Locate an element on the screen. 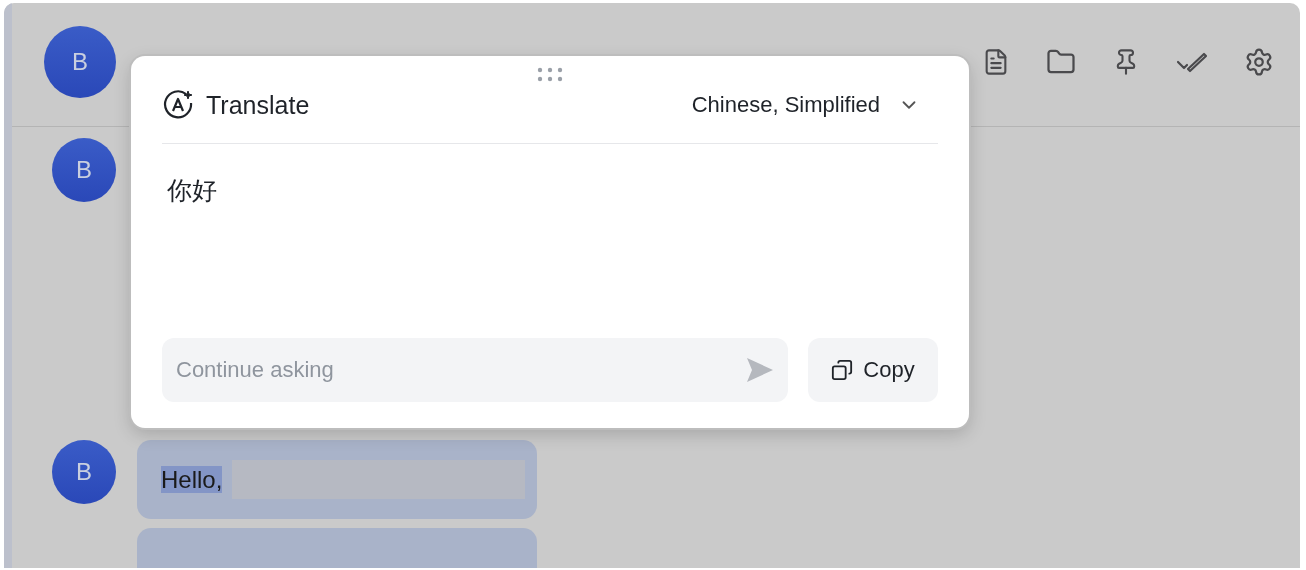  message-text: Hello, is located at coordinates (192, 479).